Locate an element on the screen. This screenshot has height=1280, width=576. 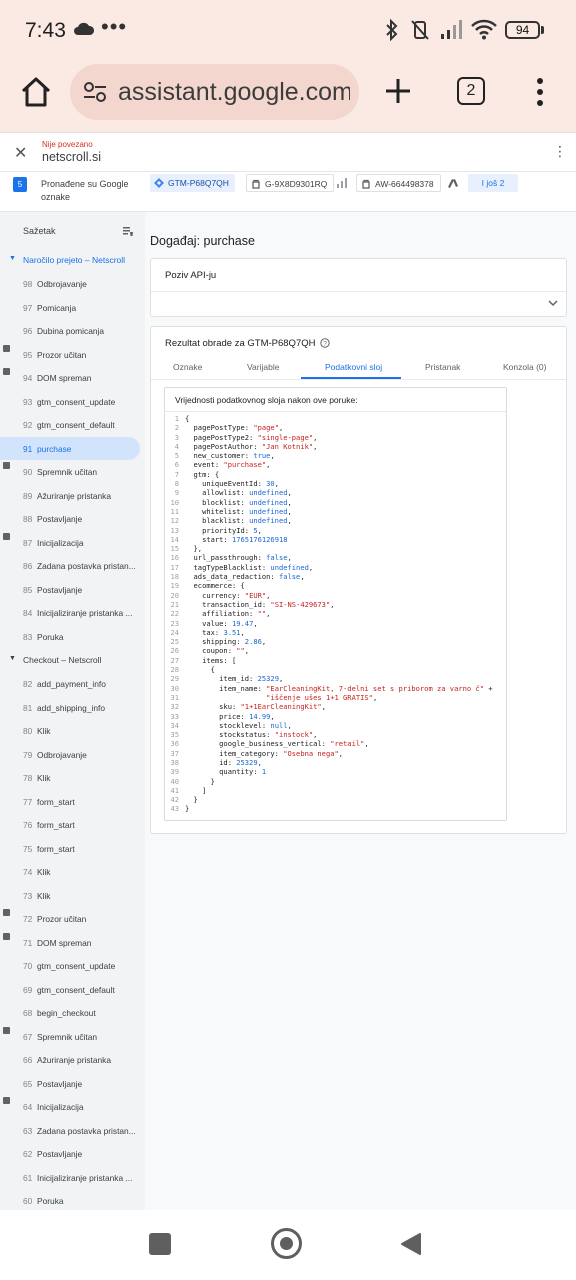
event-number: 89 is located at coordinates (28, 495).